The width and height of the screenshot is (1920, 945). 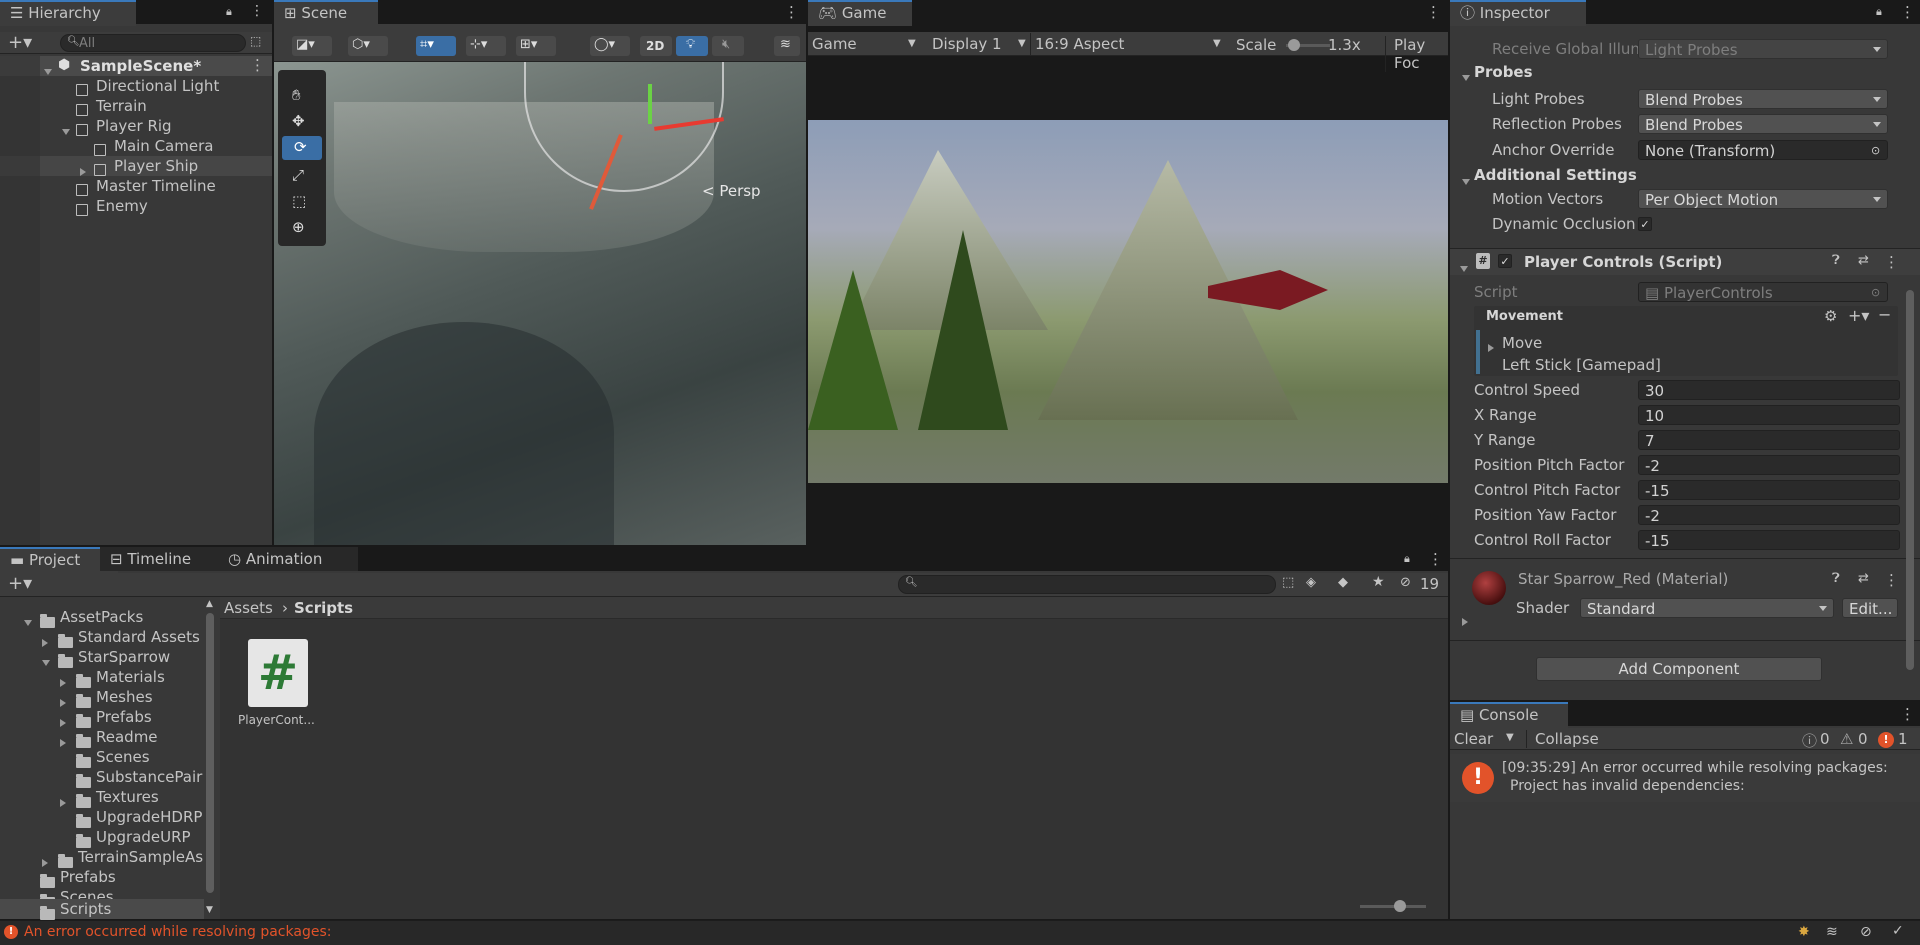 I want to click on tree-row-readme: Readme, so click(x=102, y=737).